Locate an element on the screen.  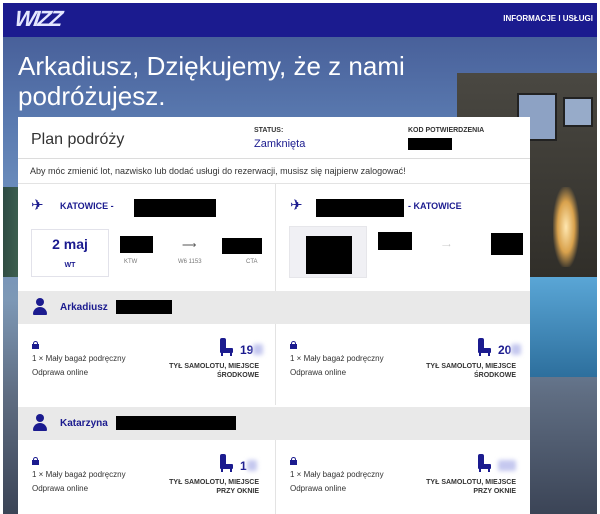
destination-redacted is located at coordinates (175, 208).